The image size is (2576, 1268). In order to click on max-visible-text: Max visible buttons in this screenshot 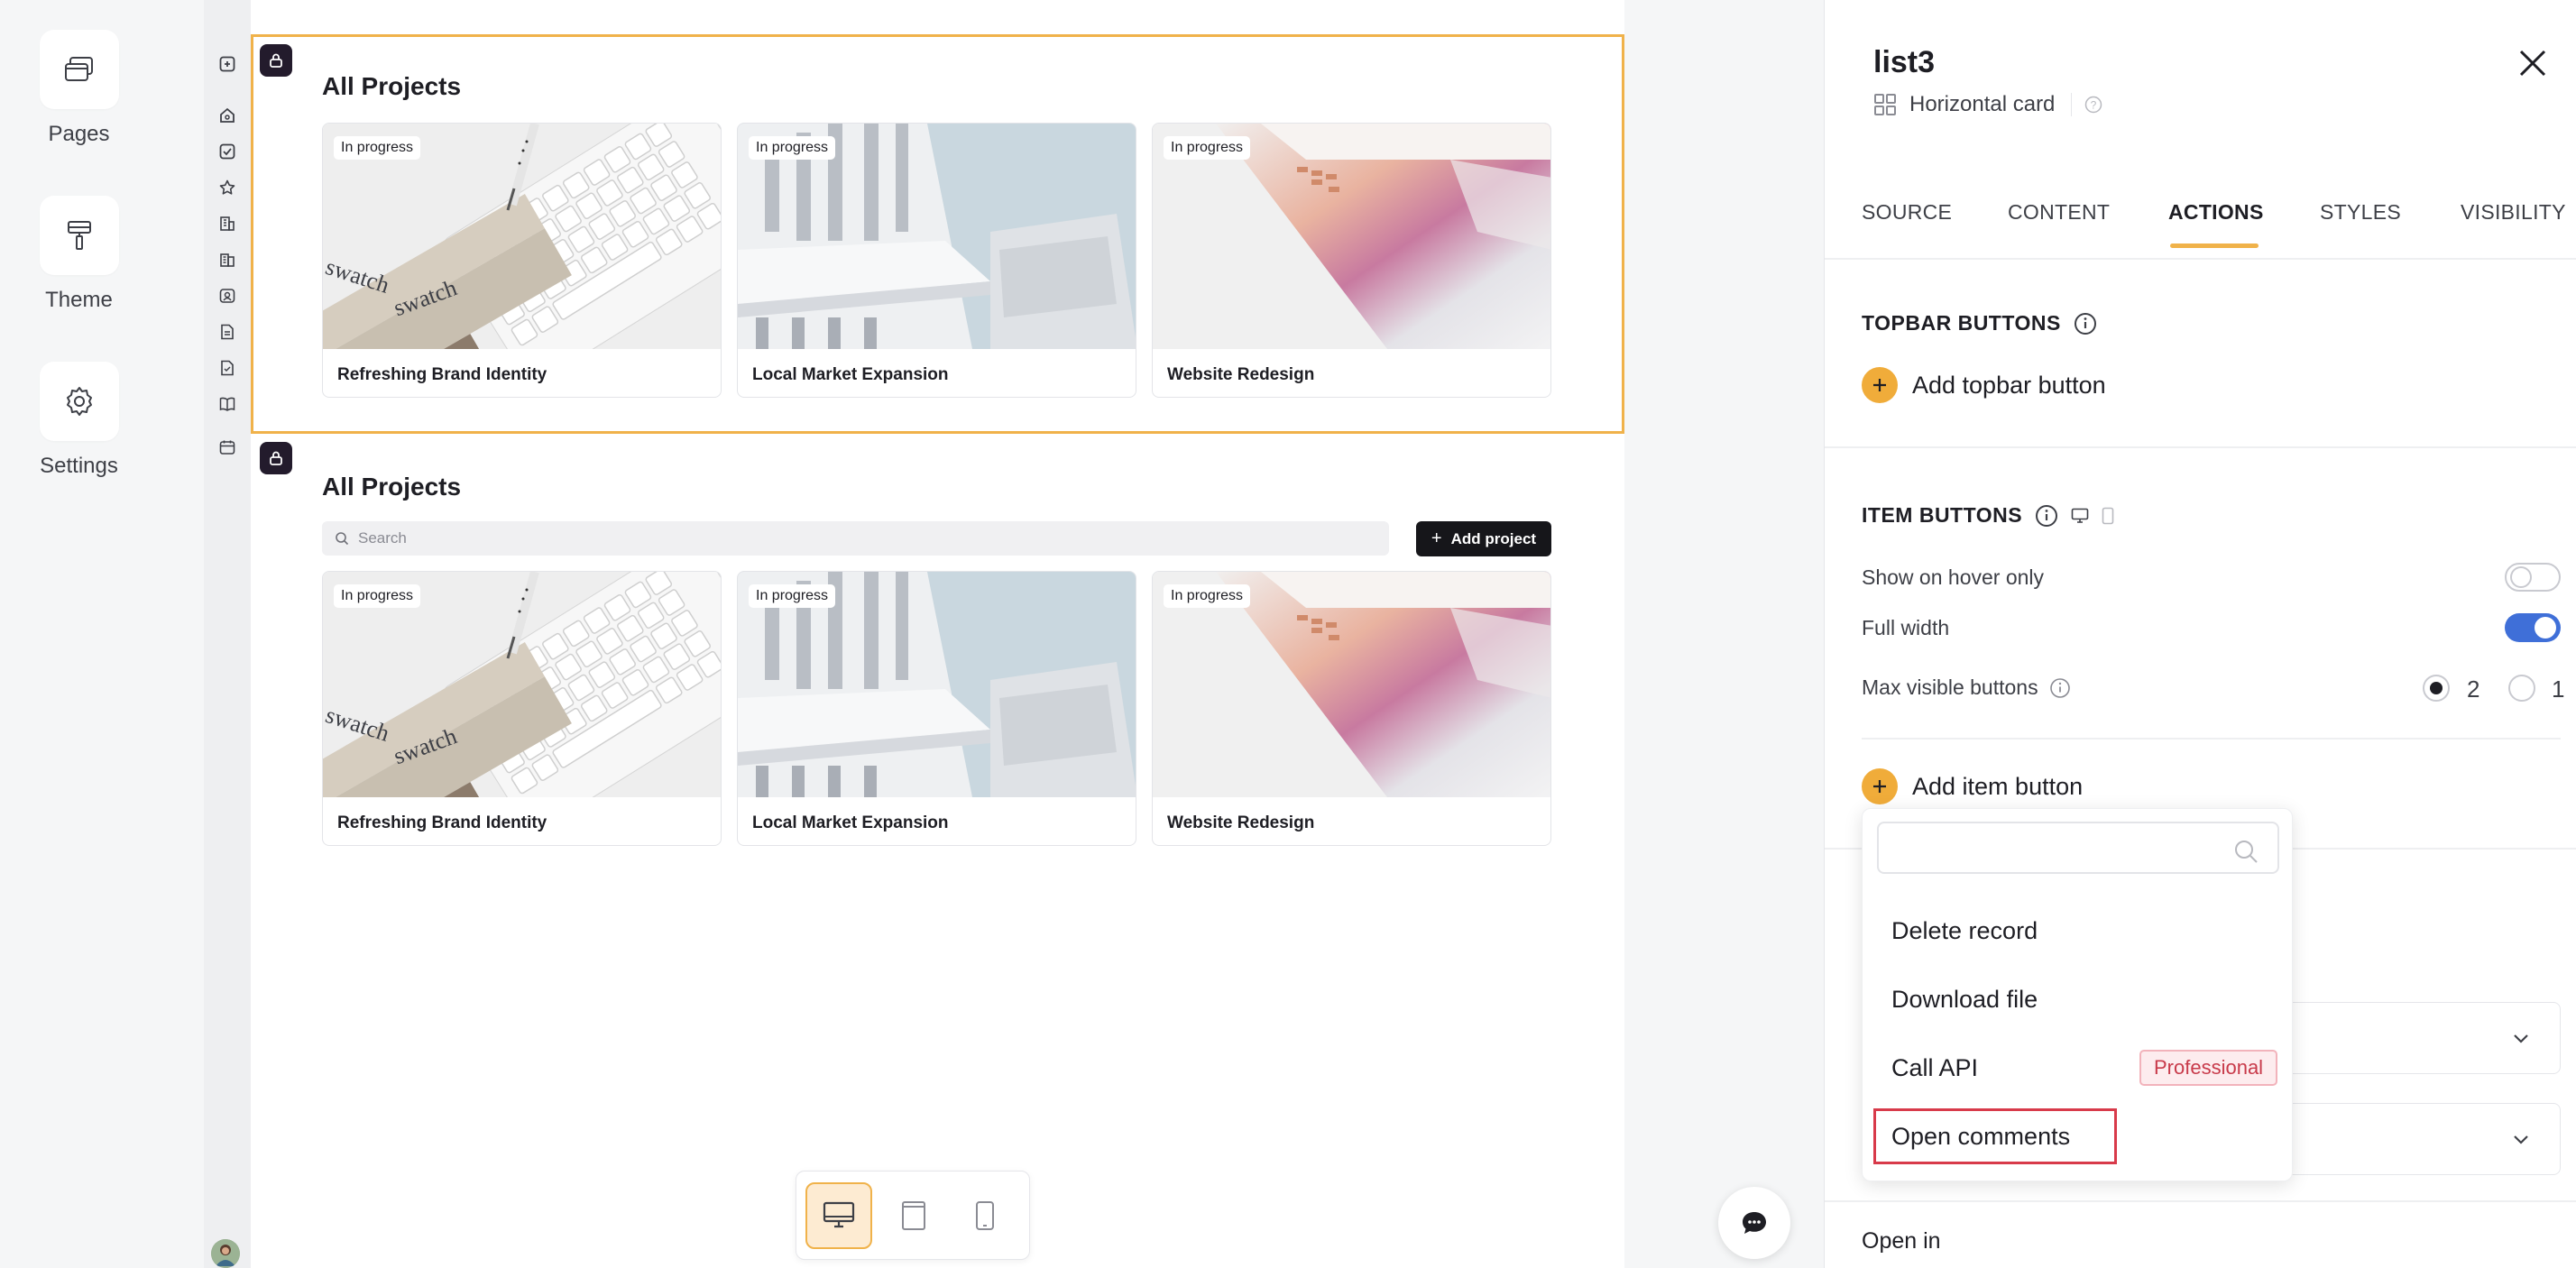, I will do `click(1950, 687)`.